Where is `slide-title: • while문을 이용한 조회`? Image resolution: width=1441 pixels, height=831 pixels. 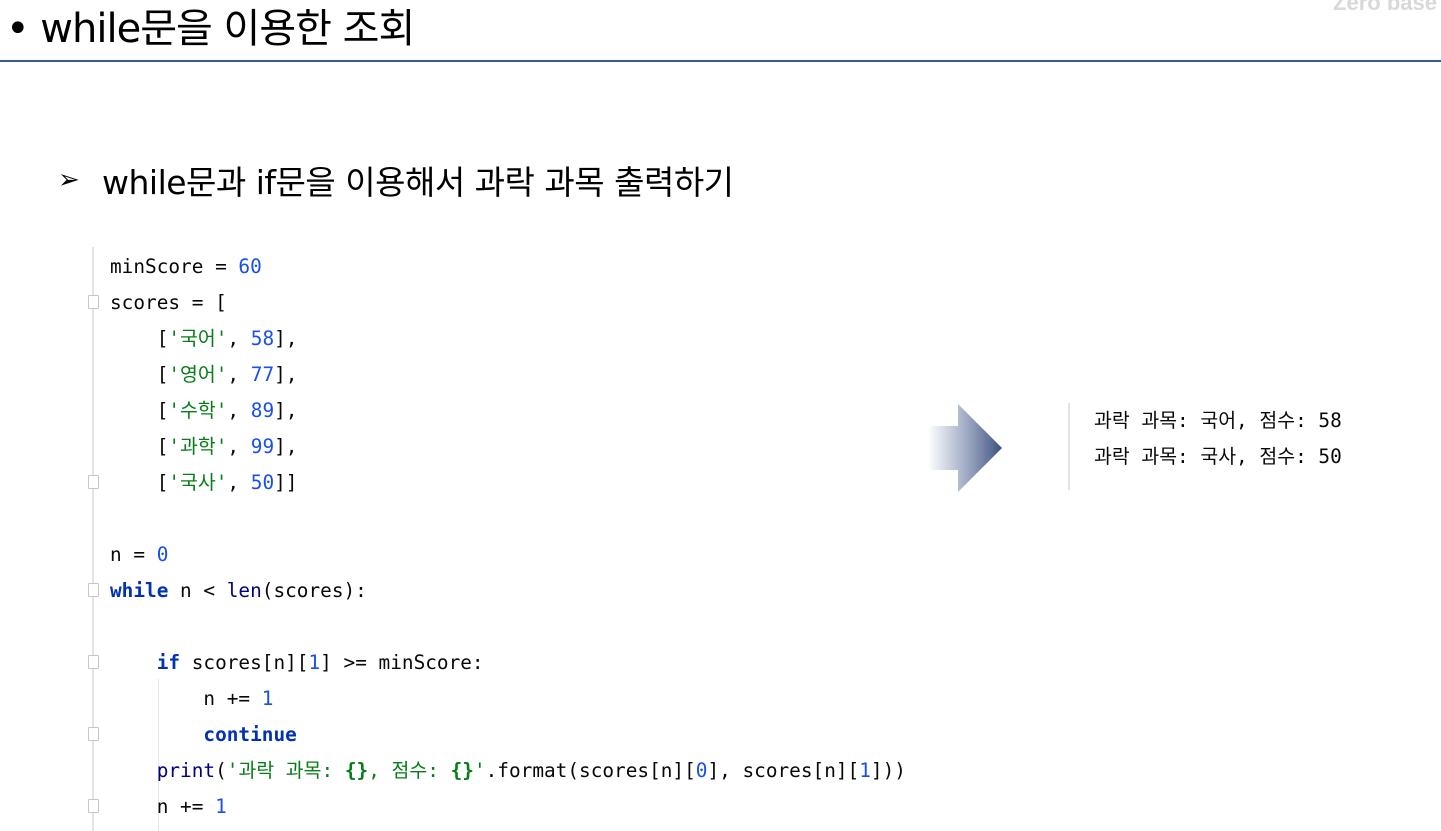 slide-title: • while문을 이용한 조회 is located at coordinates (210, 29).